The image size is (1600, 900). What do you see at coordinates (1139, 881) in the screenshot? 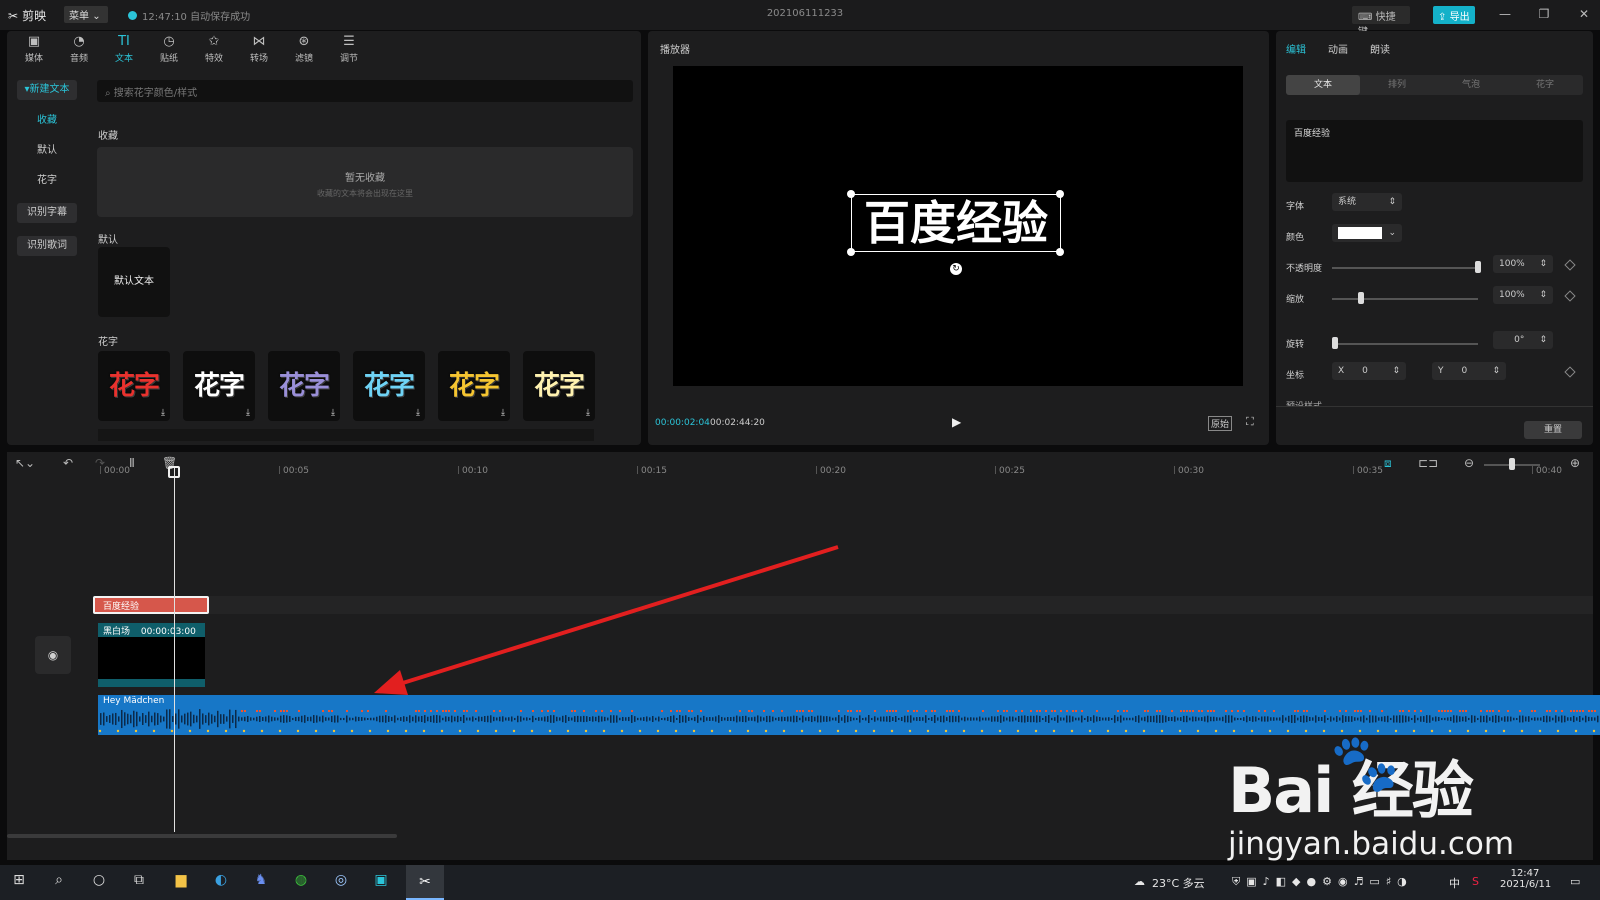
I see `weather-icon: ☁` at bounding box center [1139, 881].